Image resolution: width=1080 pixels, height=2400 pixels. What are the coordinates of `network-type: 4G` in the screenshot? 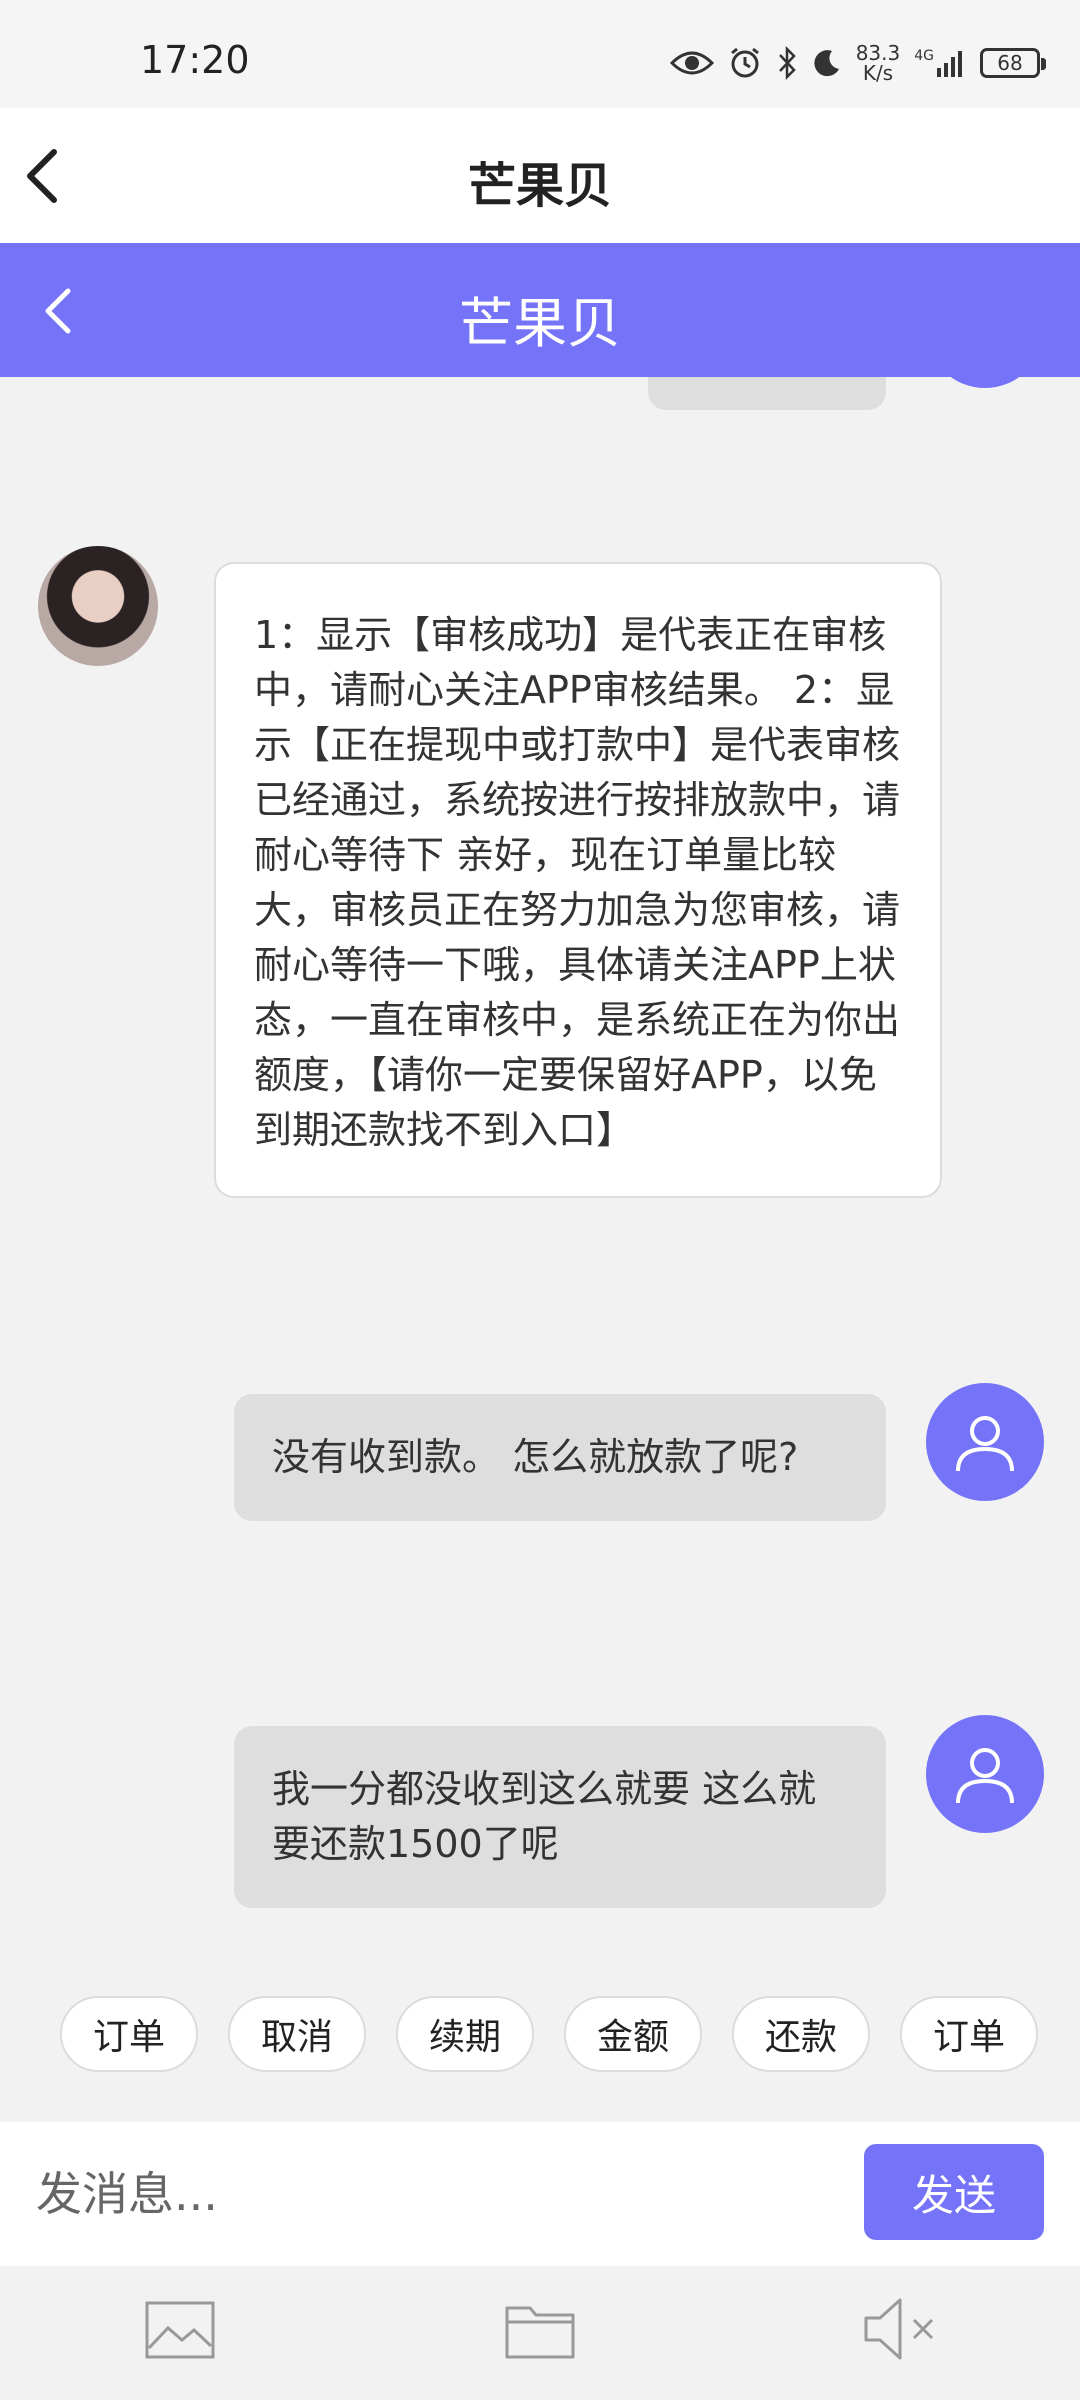 It's located at (924, 56).